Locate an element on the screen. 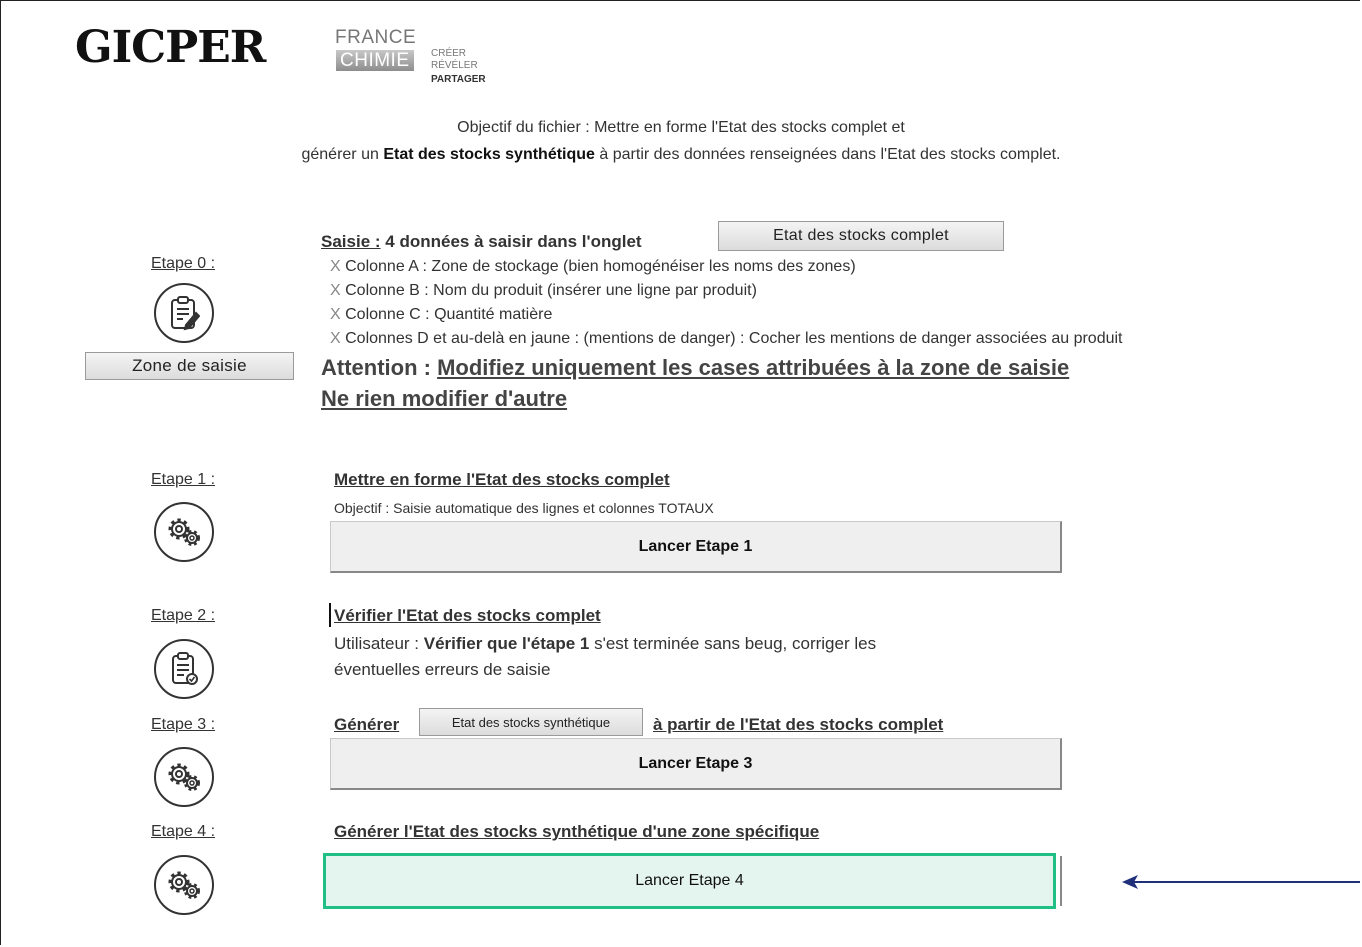 This screenshot has width=1362, height=947. step2-text-post: s'est terminée sans beug, corriger les is located at coordinates (733, 643).